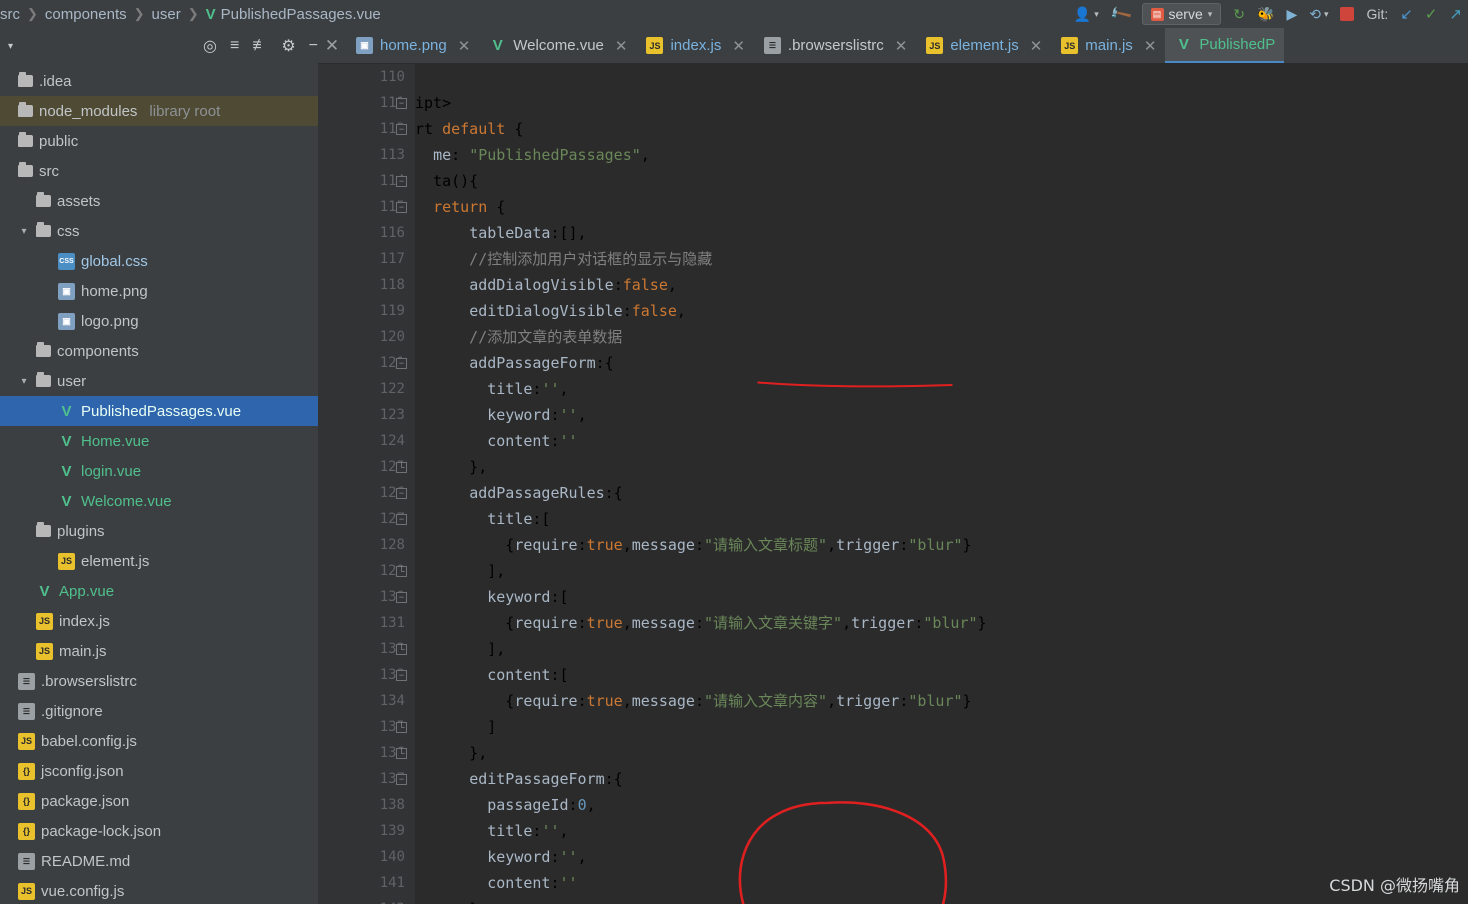  Describe the element at coordinates (159, 711) in the screenshot. I see `tree-item--gitignore: ☰ .gitignore` at that location.